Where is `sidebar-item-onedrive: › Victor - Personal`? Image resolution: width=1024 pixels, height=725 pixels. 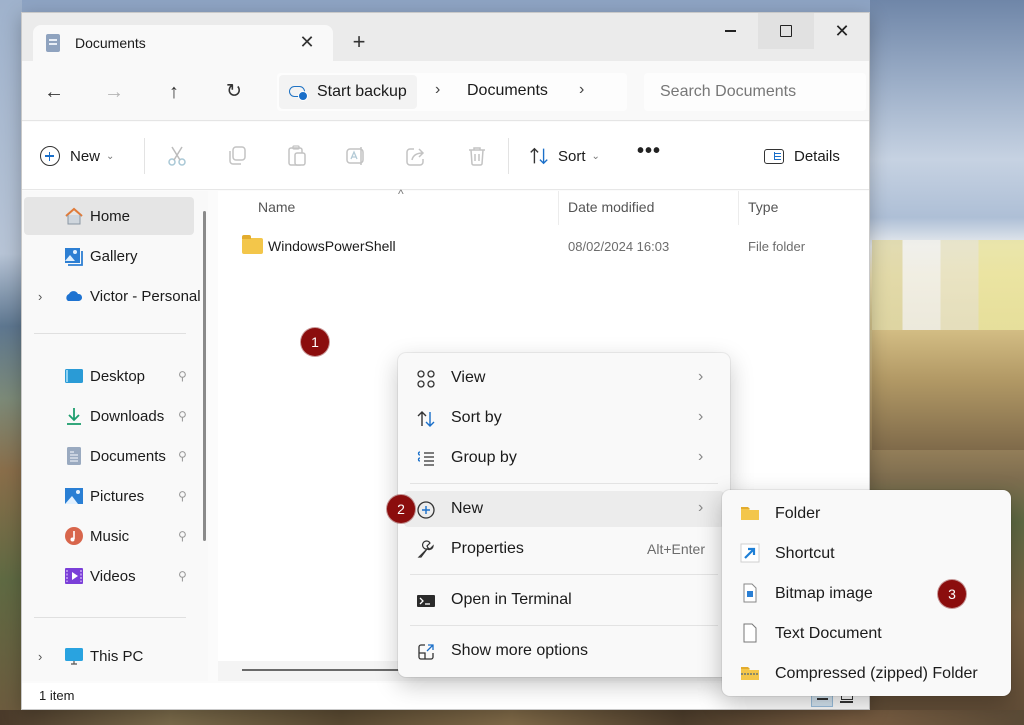 sidebar-item-onedrive: › Victor - Personal is located at coordinates (112, 296).